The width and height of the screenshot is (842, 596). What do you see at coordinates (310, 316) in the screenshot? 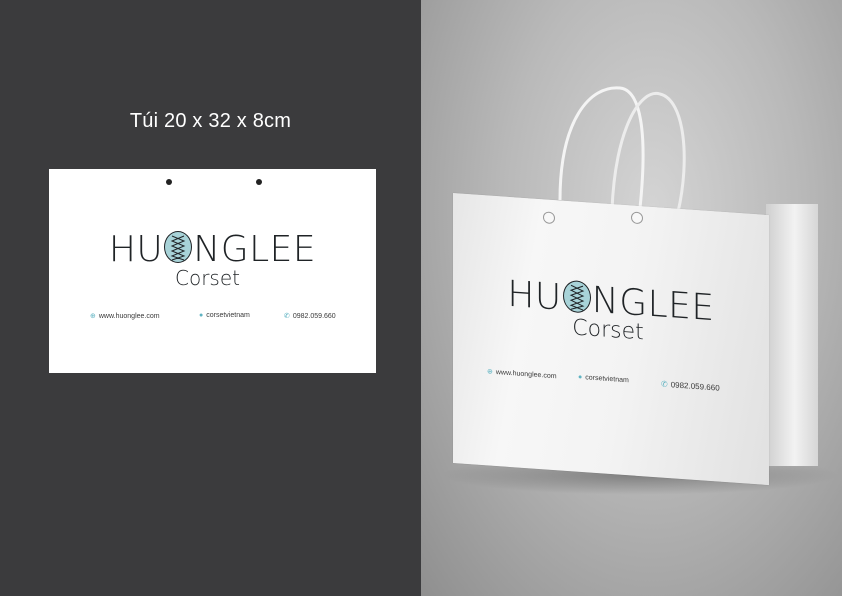
I see `contact-phone: ✆ 0982.059.660` at bounding box center [310, 316].